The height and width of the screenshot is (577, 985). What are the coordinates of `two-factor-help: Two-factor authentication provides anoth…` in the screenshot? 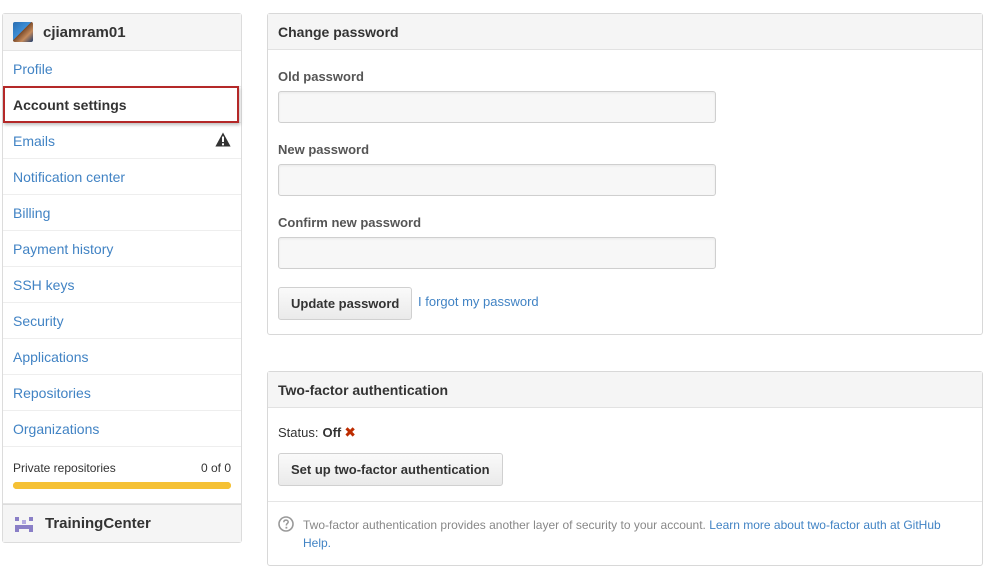 It's located at (625, 533).